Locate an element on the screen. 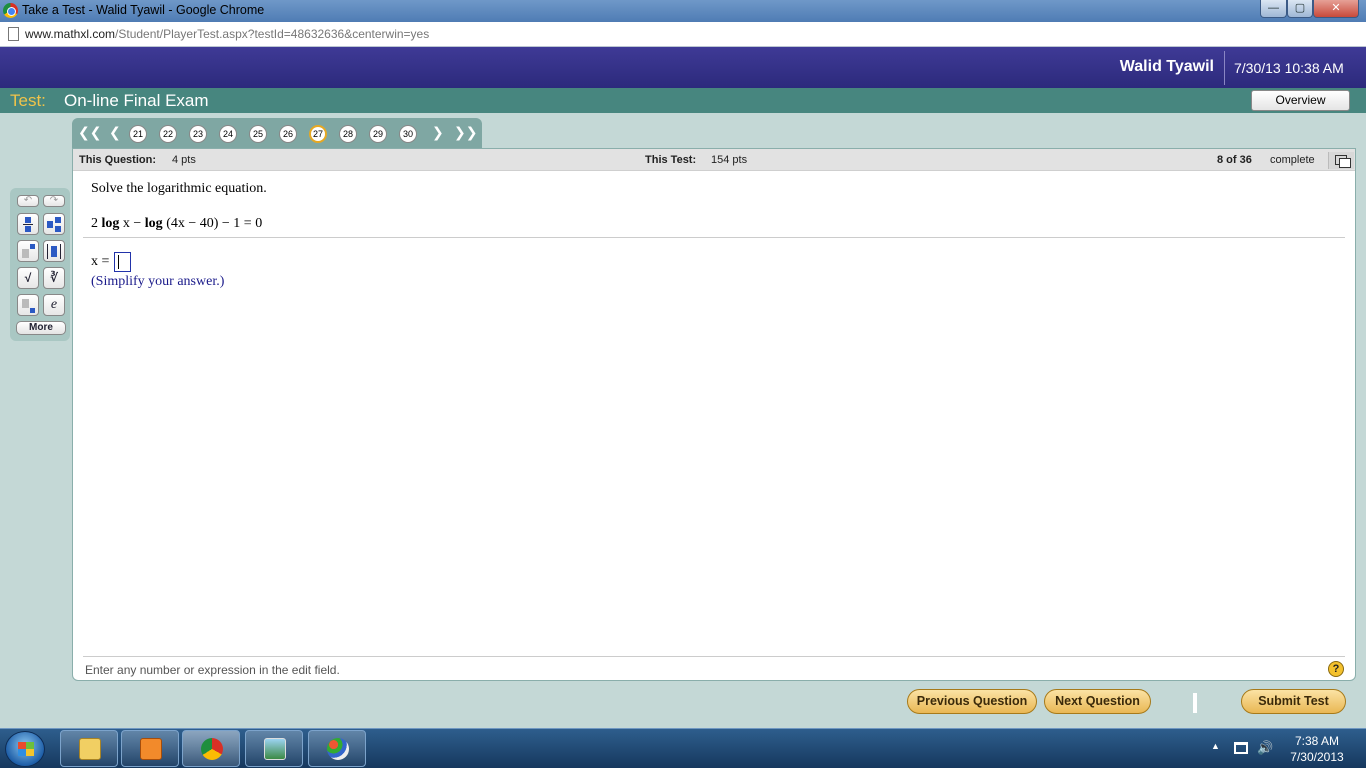  close-icon: ✕ is located at coordinates (1336, 8).